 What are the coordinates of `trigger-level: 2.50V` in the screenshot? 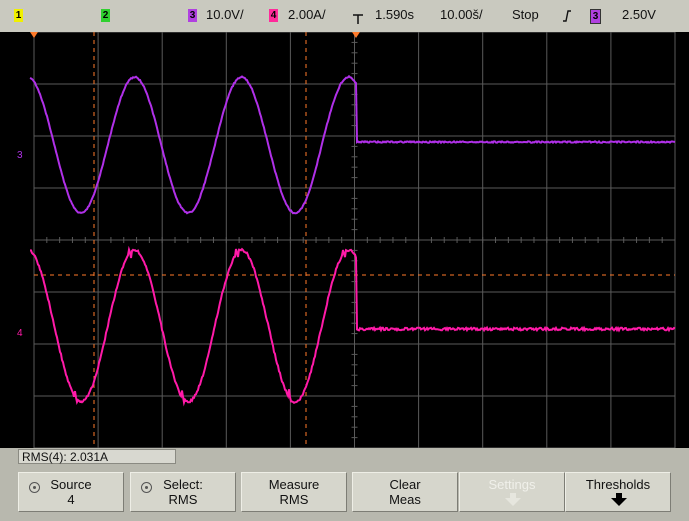 It's located at (639, 14).